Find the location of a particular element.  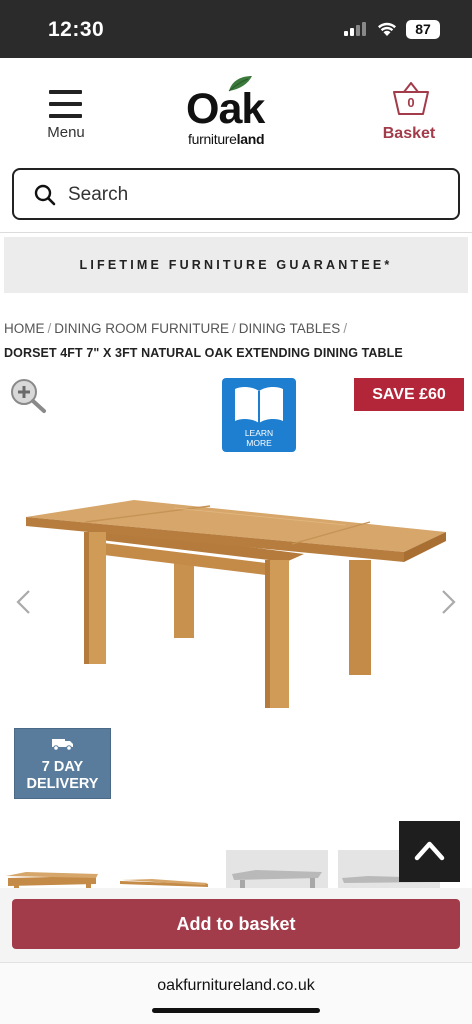

wifi-icon is located at coordinates (387, 29).